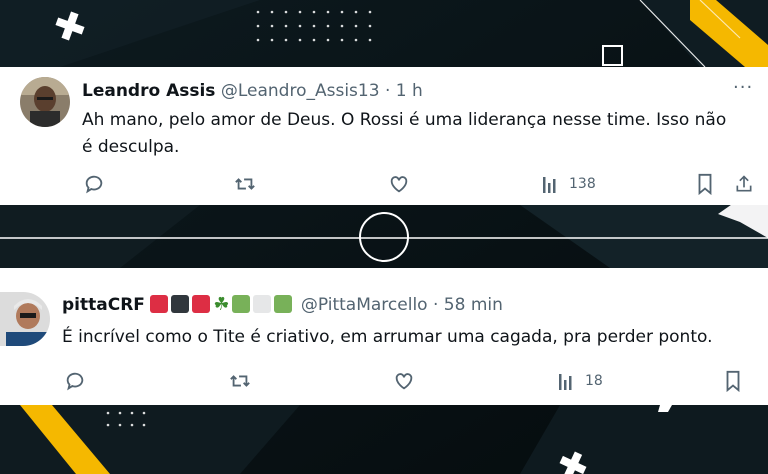 This screenshot has height=474, width=768. What do you see at coordinates (568, 184) in the screenshot?
I see `views-button: 138` at bounding box center [568, 184].